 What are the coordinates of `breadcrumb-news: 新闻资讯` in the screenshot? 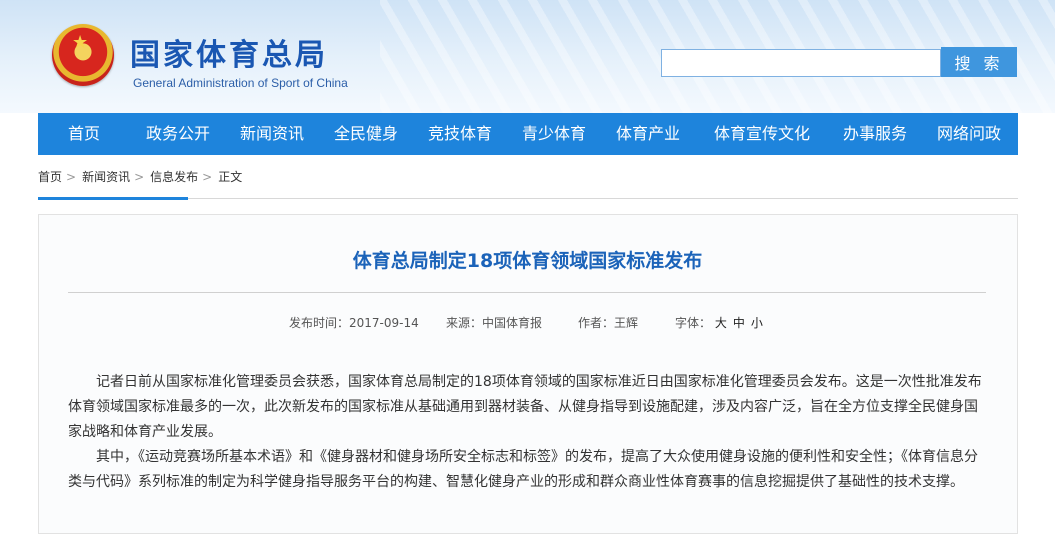 It's located at (106, 176).